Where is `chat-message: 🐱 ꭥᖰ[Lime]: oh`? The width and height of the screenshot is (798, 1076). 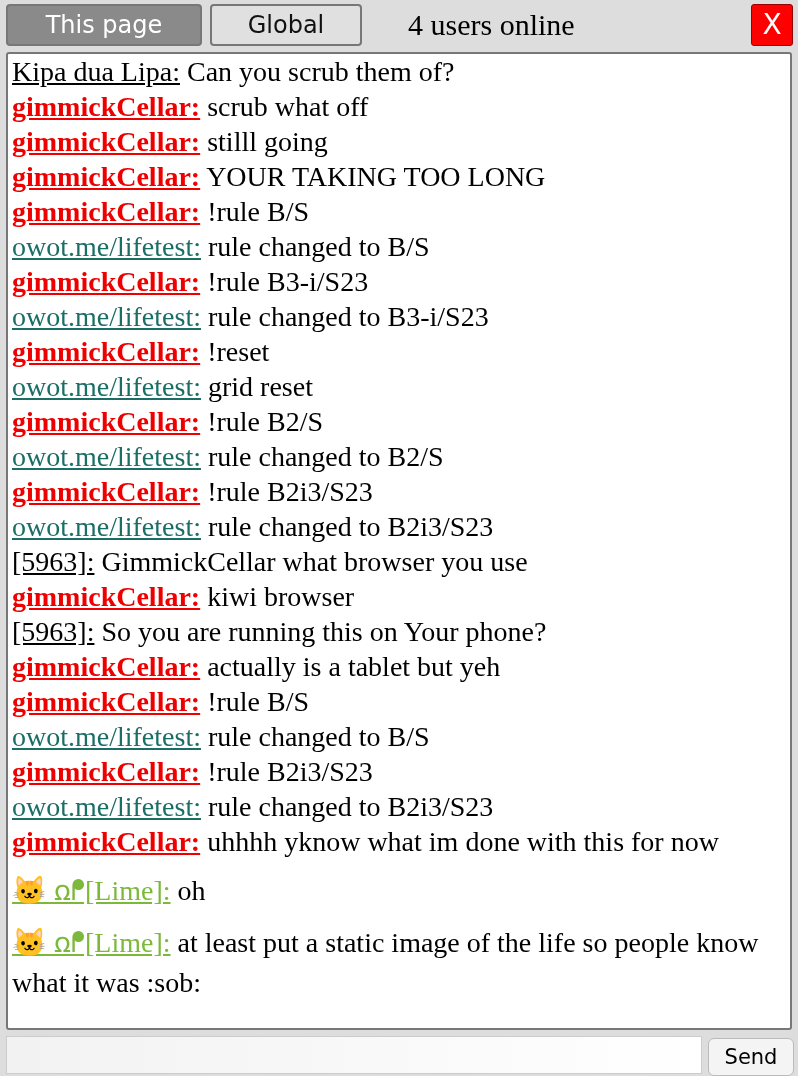
chat-message: 🐱 ꭥᖰ[Lime]: oh is located at coordinates (109, 890).